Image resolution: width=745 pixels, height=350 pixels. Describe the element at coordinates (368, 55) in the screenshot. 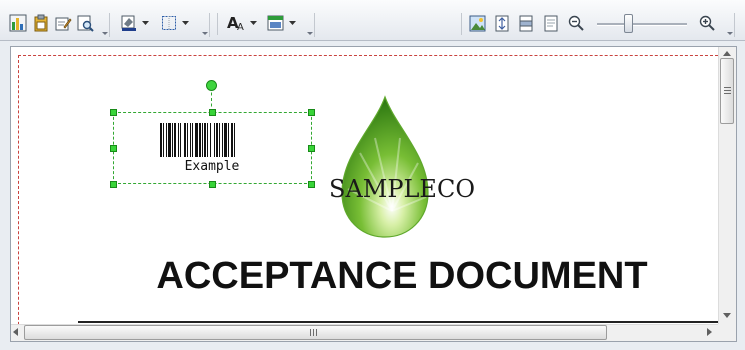

I see `page-margin-guide-top` at that location.